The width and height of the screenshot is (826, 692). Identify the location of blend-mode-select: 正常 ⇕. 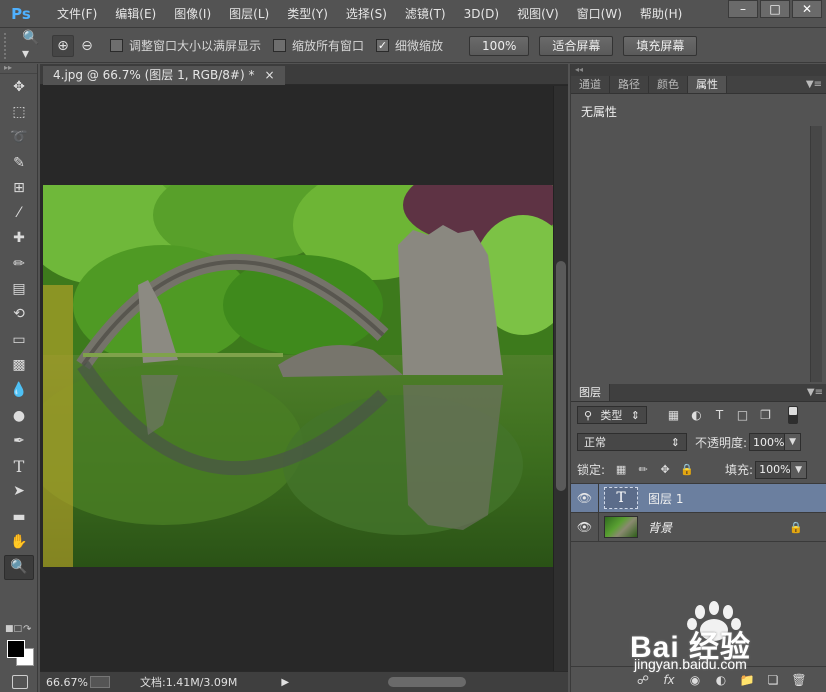
(632, 442).